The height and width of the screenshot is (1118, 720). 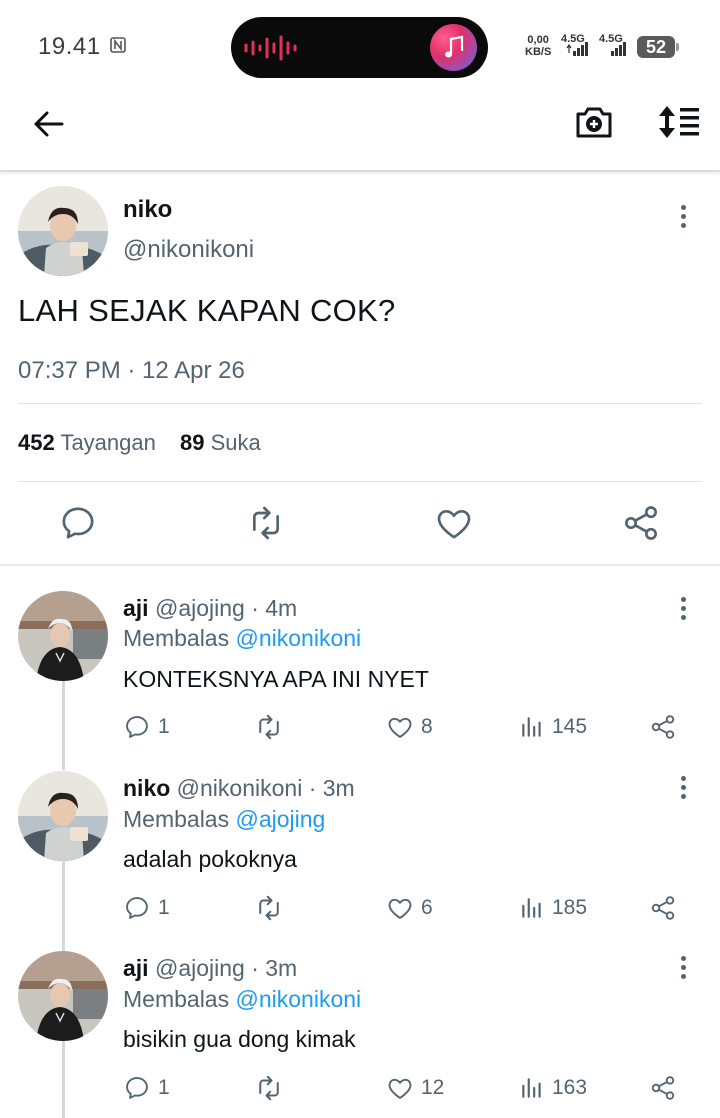 I want to click on views-button: 163, so click(x=553, y=1088).